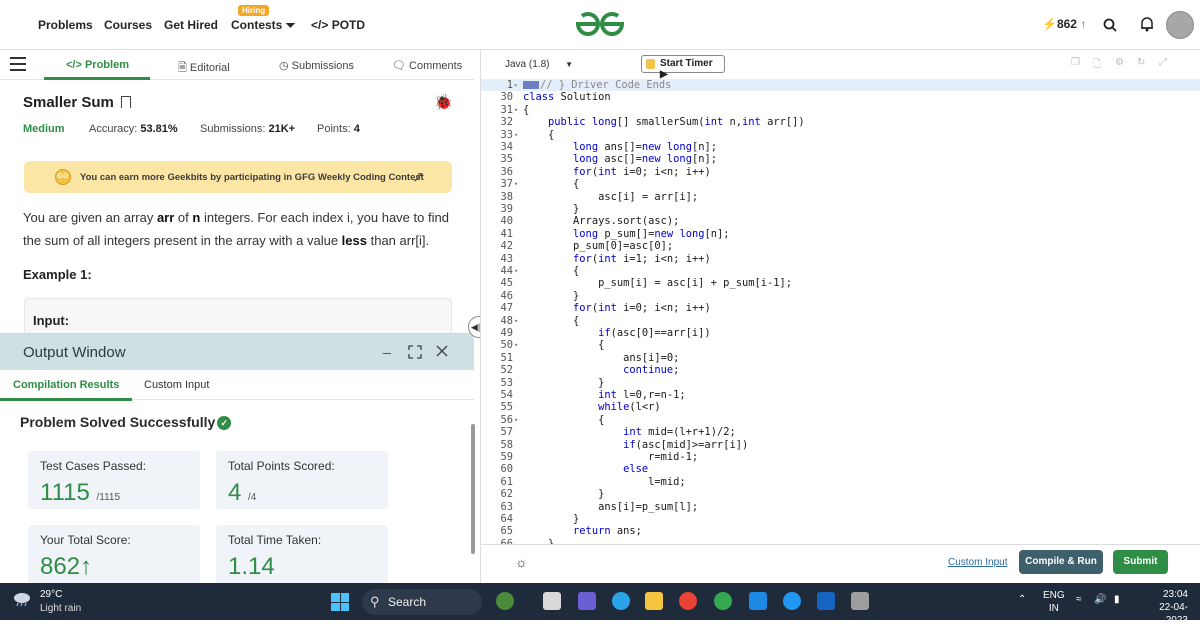 This screenshot has height=627, width=1200. Describe the element at coordinates (840, 420) in the screenshot. I see `code-line: 56 ▾ {` at that location.